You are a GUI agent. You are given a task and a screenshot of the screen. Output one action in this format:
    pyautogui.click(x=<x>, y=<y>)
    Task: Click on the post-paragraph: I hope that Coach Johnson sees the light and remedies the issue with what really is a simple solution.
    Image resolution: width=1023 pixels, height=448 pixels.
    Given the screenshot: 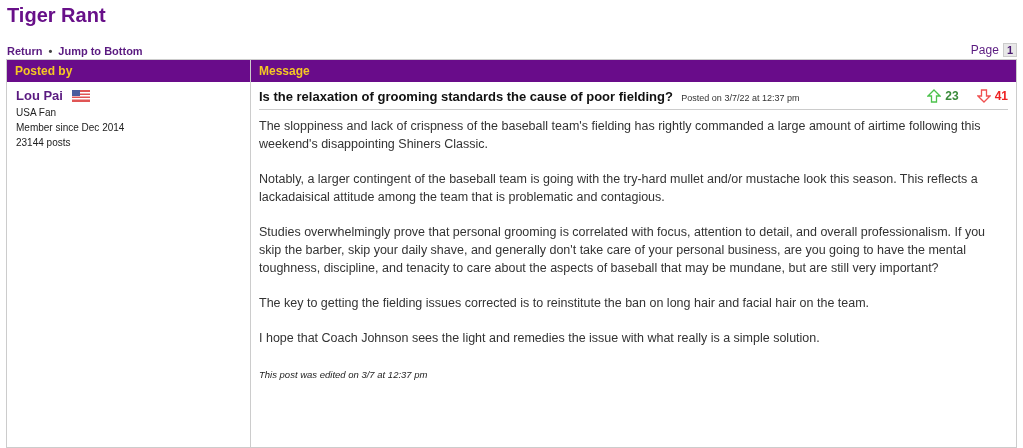 What is the action you would take?
    pyautogui.click(x=540, y=338)
    